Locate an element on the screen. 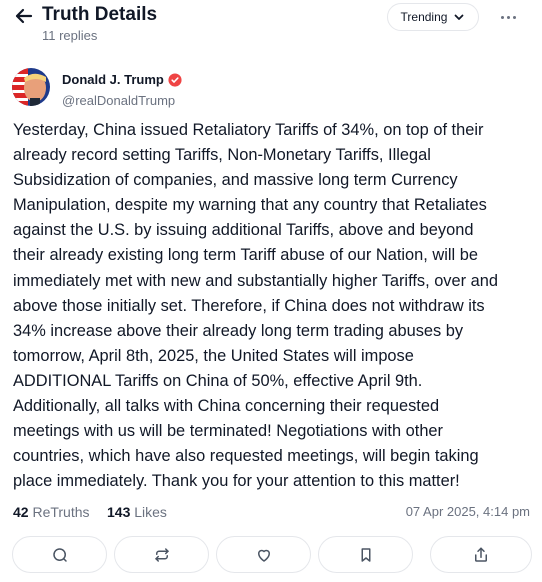 Image resolution: width=542 pixels, height=582 pixels. retruth-button is located at coordinates (161, 554).